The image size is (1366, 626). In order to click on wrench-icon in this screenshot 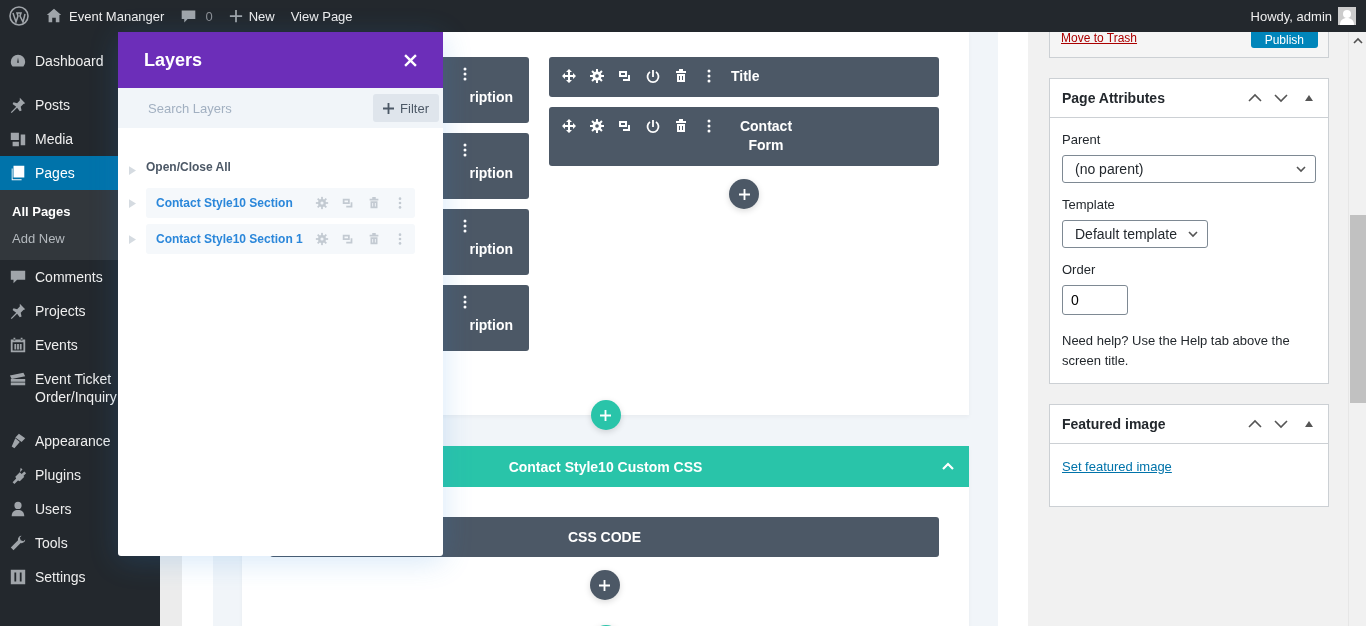, I will do `click(18, 543)`.